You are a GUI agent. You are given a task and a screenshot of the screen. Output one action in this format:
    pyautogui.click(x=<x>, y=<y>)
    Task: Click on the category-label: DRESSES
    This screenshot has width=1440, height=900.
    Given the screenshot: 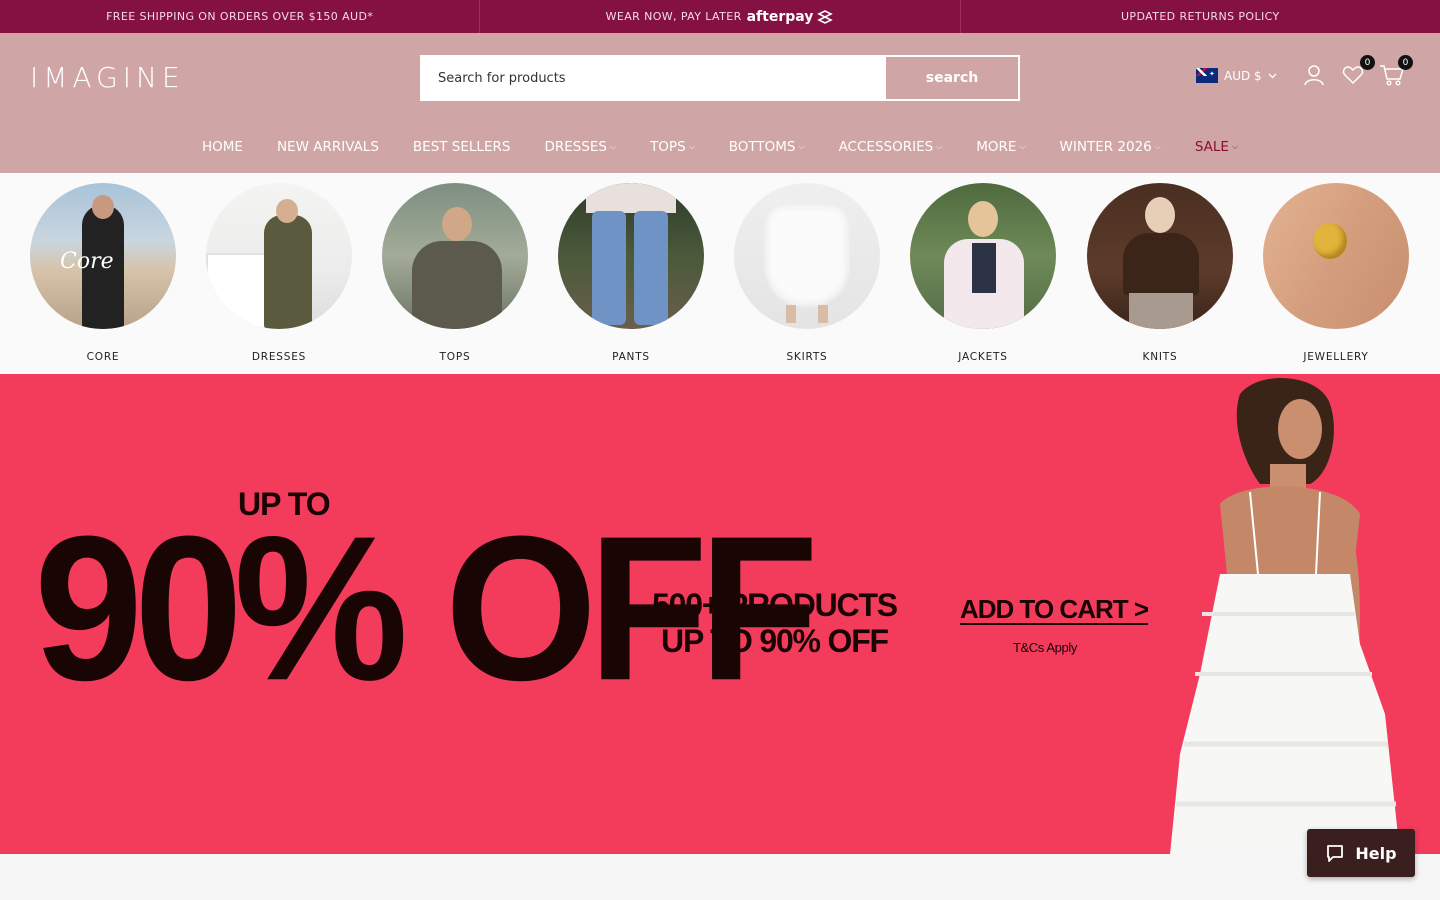 What is the action you would take?
    pyautogui.click(x=279, y=357)
    